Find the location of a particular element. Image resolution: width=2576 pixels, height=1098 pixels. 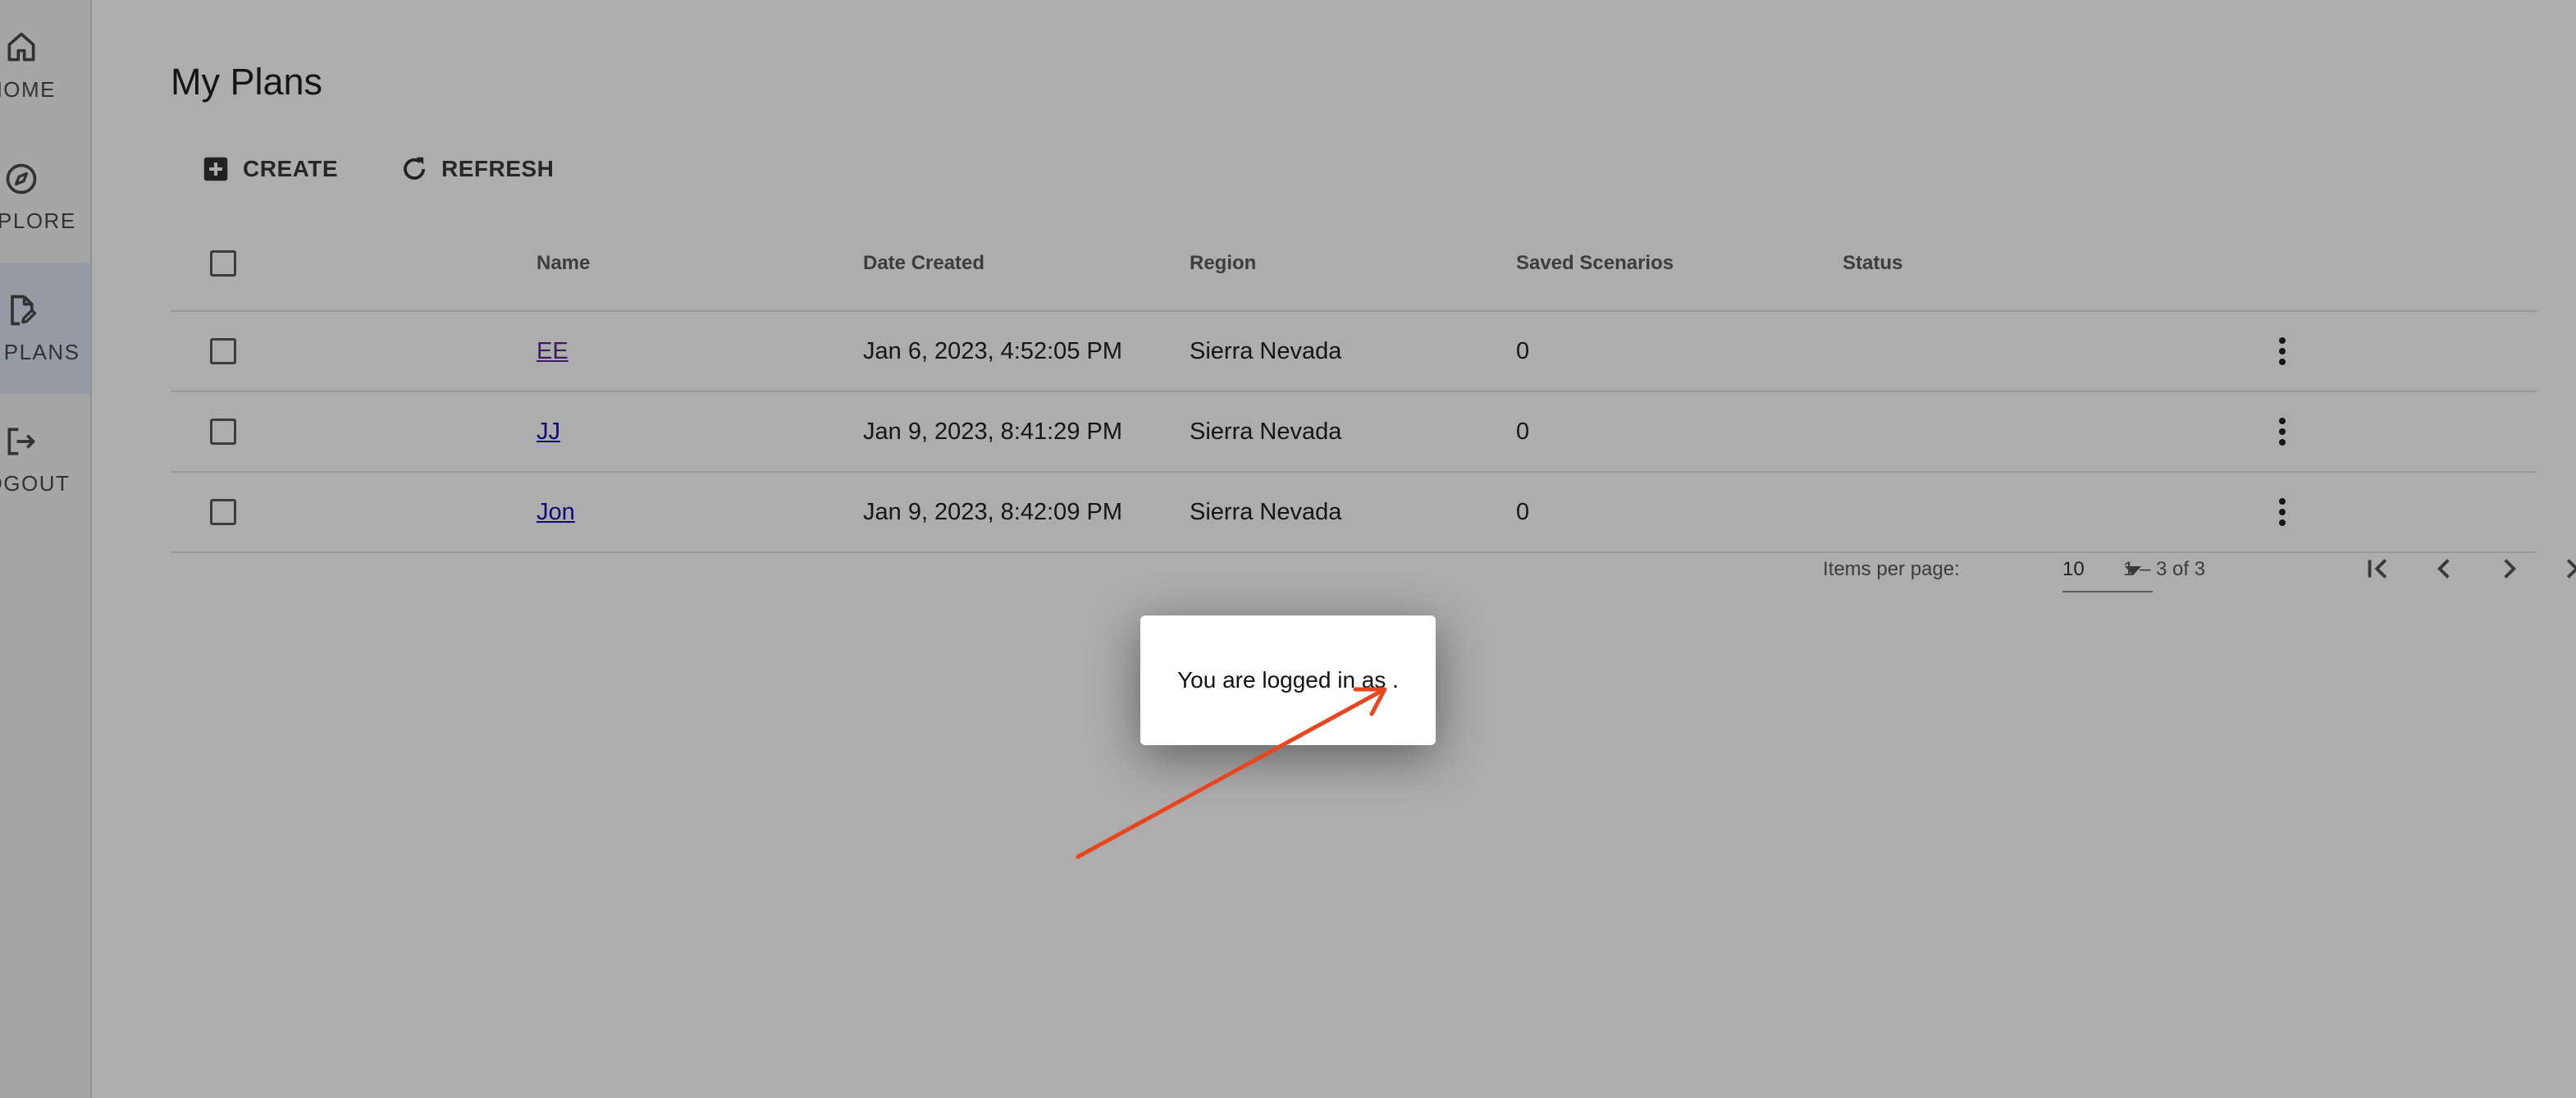

annotation-arrow-icon is located at coordinates (1232, 773).